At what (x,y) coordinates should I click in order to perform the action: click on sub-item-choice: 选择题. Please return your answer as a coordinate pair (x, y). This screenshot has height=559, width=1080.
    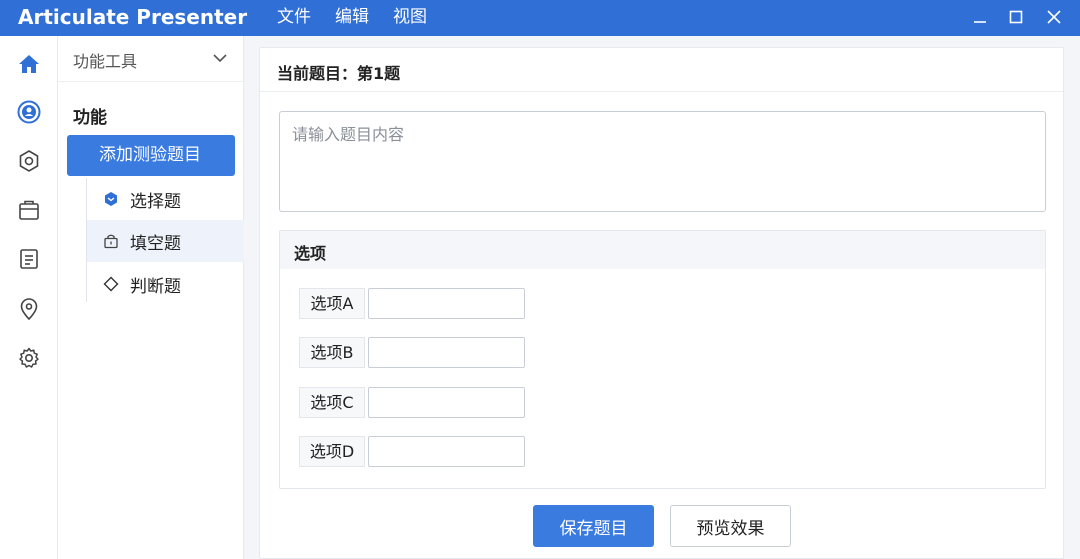
    Looking at the image, I should click on (165, 199).